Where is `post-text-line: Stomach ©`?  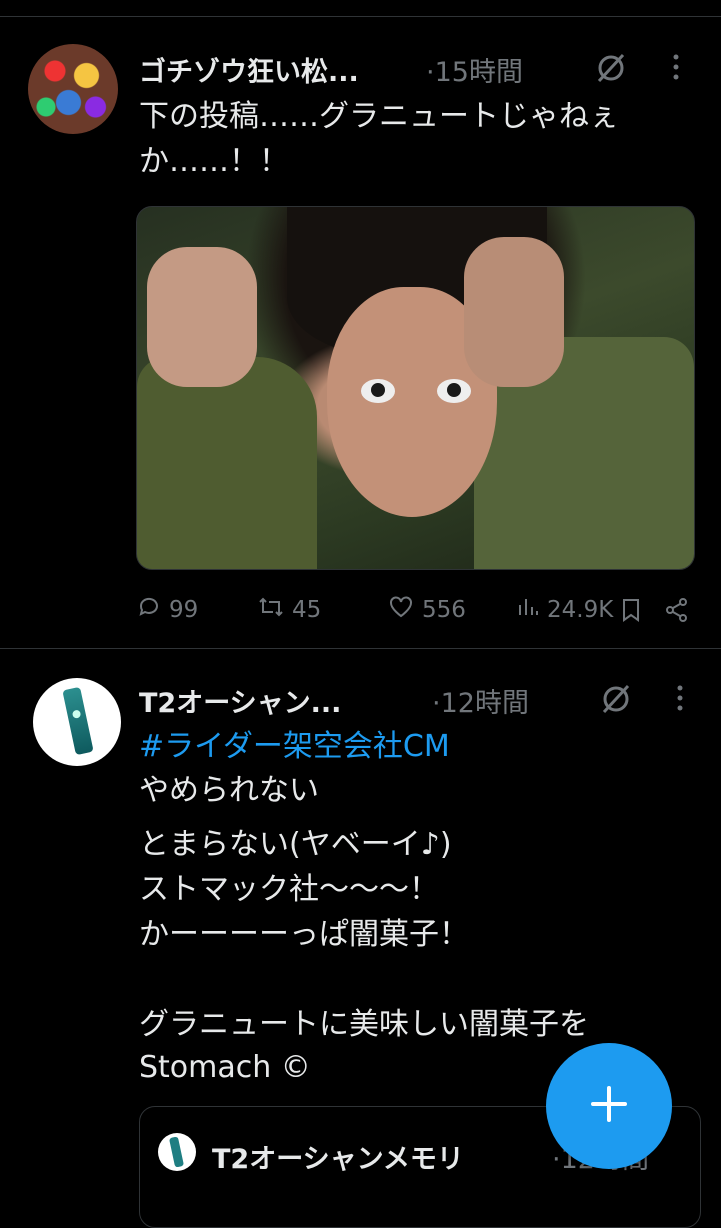
post-text-line: Stomach © is located at coordinates (225, 1067).